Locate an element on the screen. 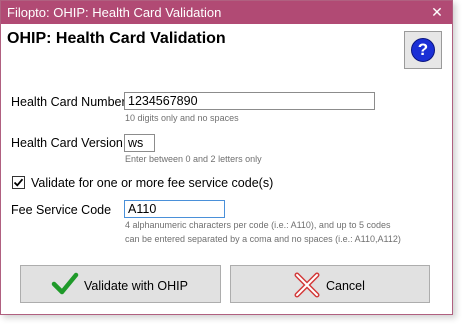 This screenshot has height=324, width=462. card-number-hint: 10 digits only and no spaces is located at coordinates (182, 118).